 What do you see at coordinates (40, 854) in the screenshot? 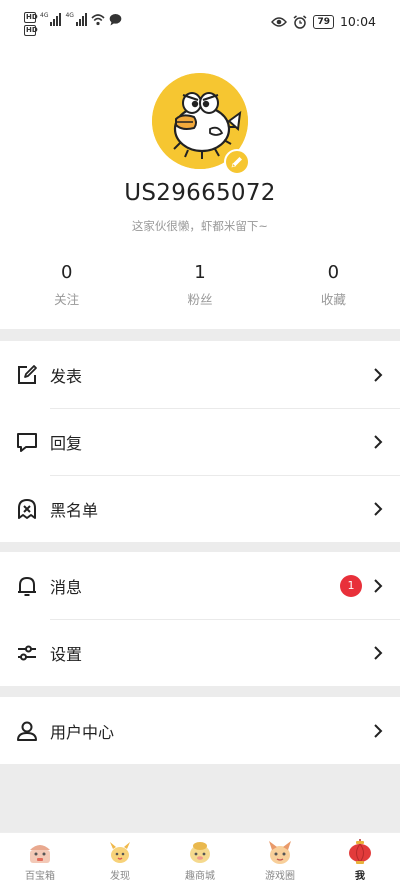
I see `treasure-box-icon` at bounding box center [40, 854].